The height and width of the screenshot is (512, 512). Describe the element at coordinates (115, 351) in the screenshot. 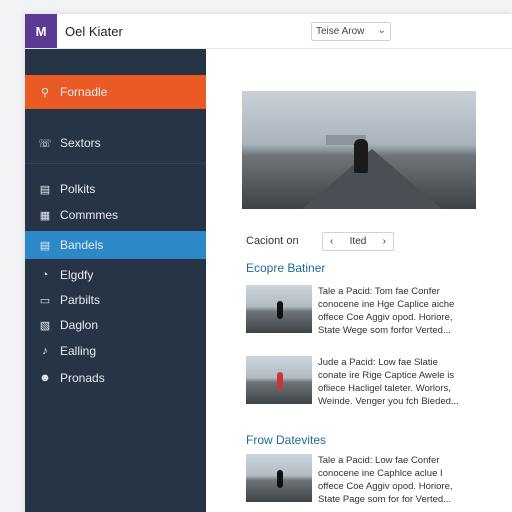

I see `sidebar-item-ealling: ♪ Ealling` at that location.